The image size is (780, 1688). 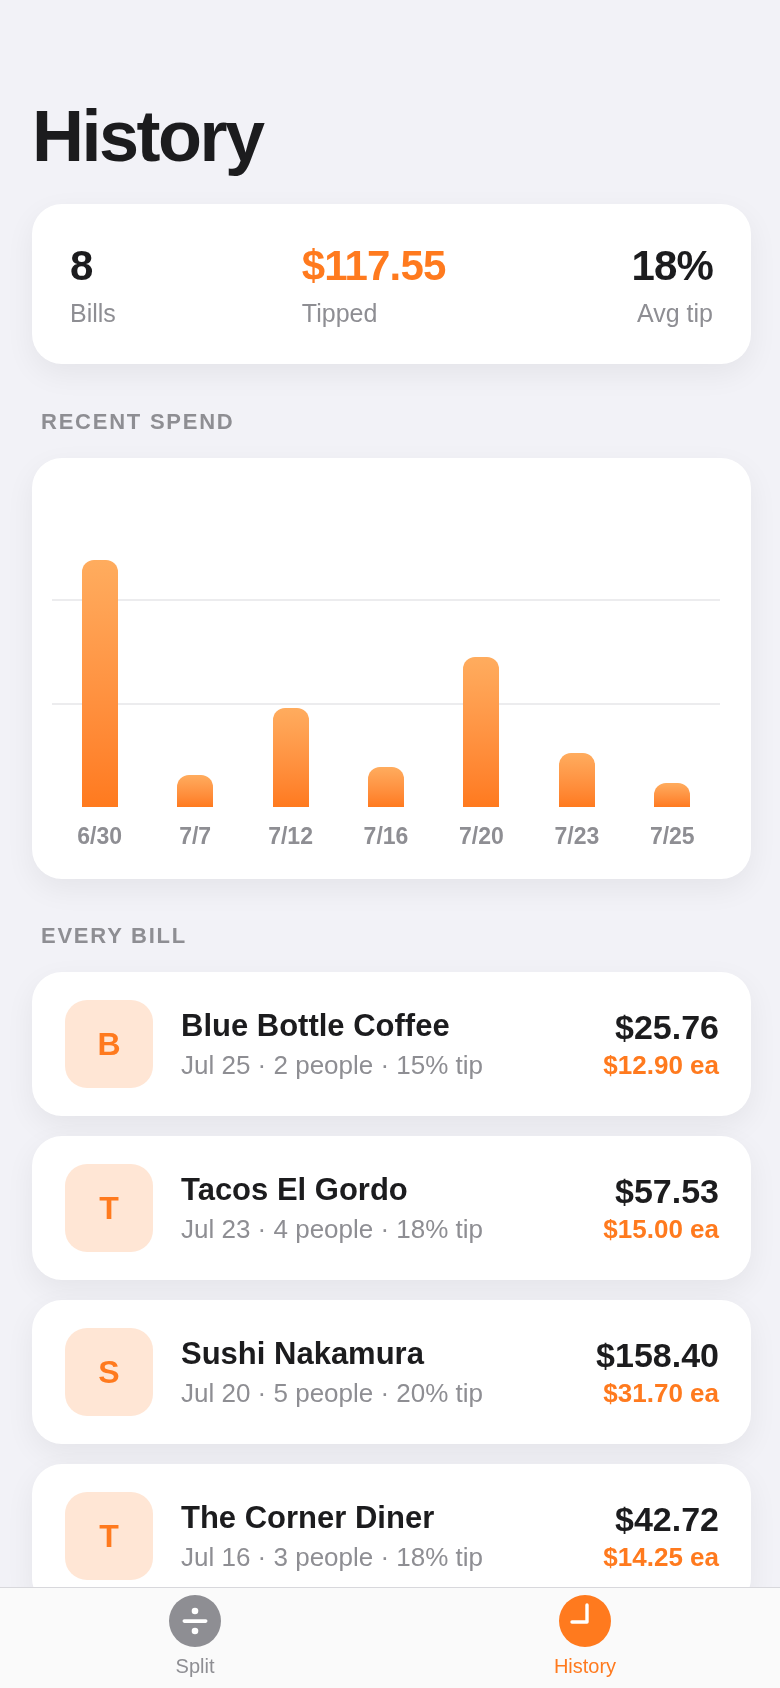 I want to click on date-label: 7/25, so click(x=672, y=836).